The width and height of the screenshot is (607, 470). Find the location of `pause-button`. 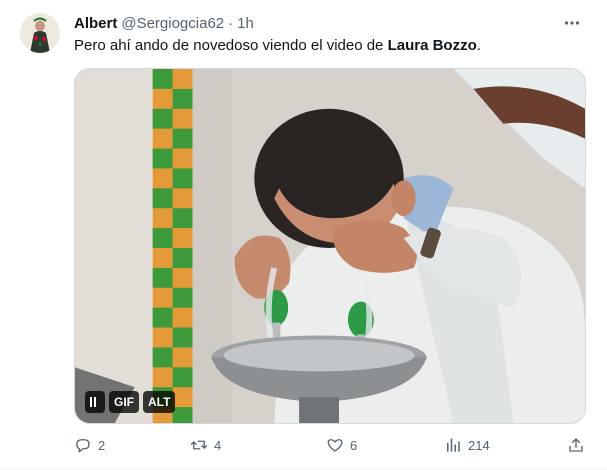

pause-button is located at coordinates (95, 402).